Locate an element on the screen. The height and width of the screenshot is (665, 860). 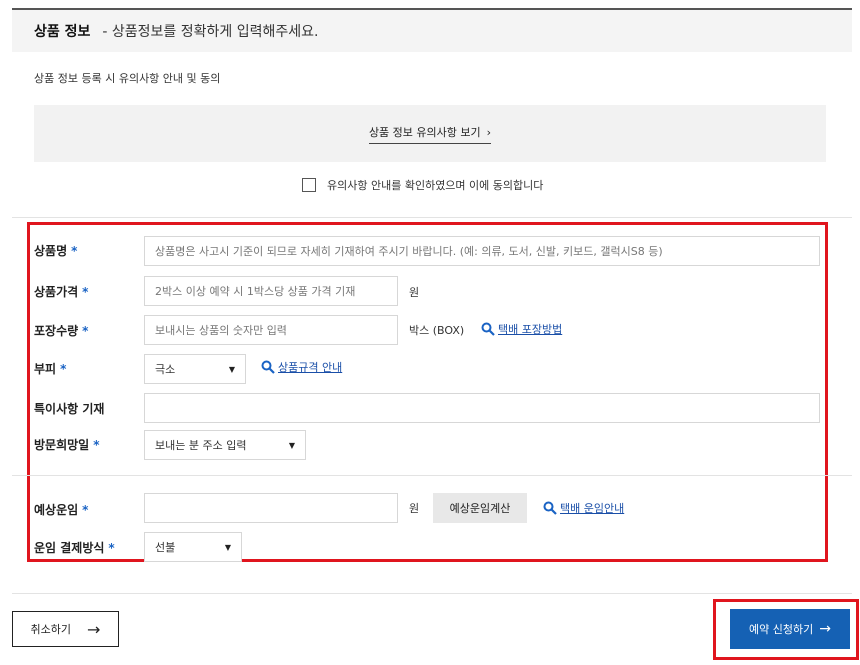
package-qty-label: 포장수량 * is located at coordinates (61, 330).